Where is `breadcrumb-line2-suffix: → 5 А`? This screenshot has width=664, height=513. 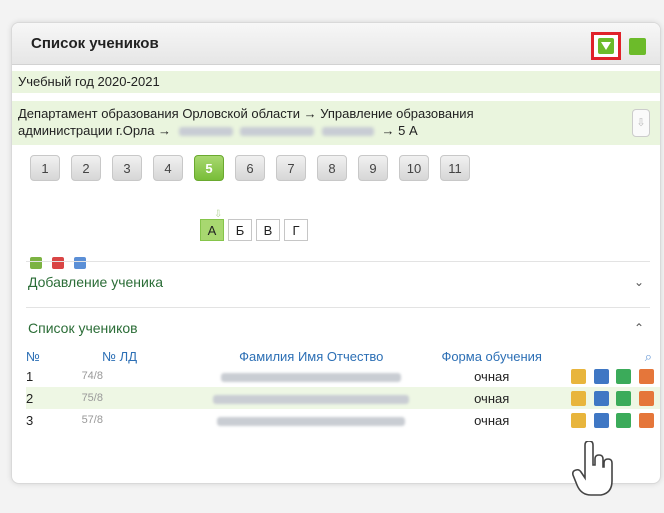
breadcrumb-line2-suffix: → 5 А is located at coordinates (399, 130).